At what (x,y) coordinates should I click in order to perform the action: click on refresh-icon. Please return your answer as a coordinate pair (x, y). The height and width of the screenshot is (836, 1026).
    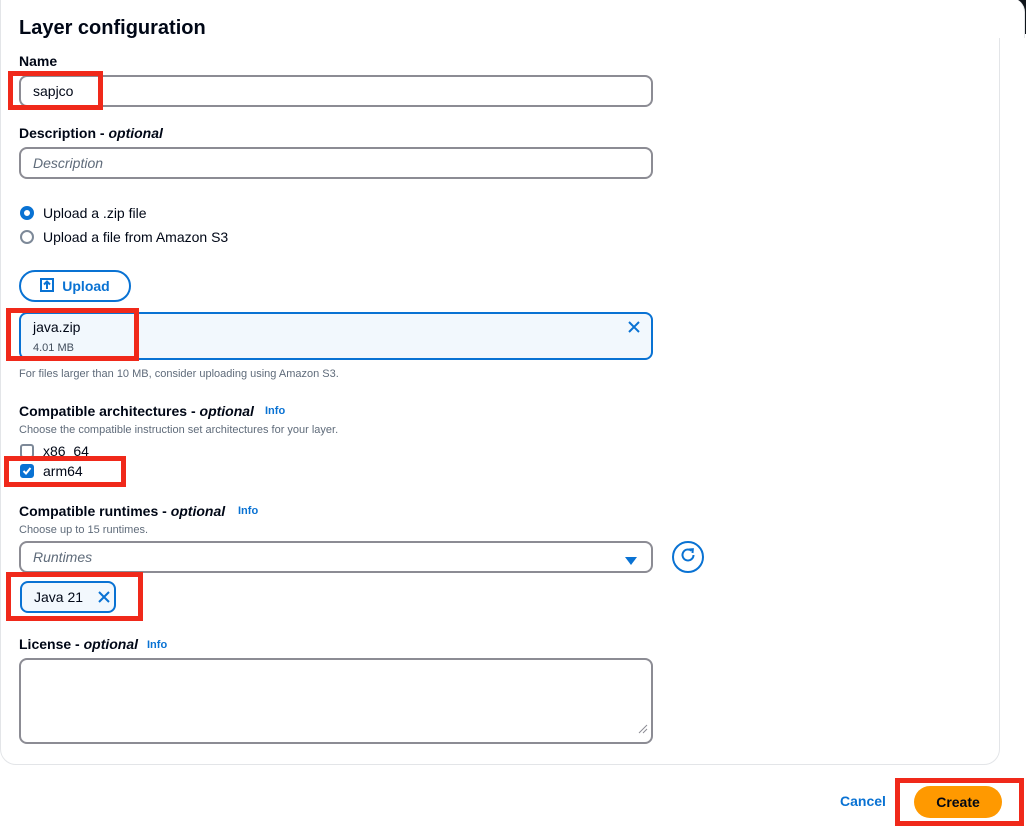
    Looking at the image, I should click on (688, 557).